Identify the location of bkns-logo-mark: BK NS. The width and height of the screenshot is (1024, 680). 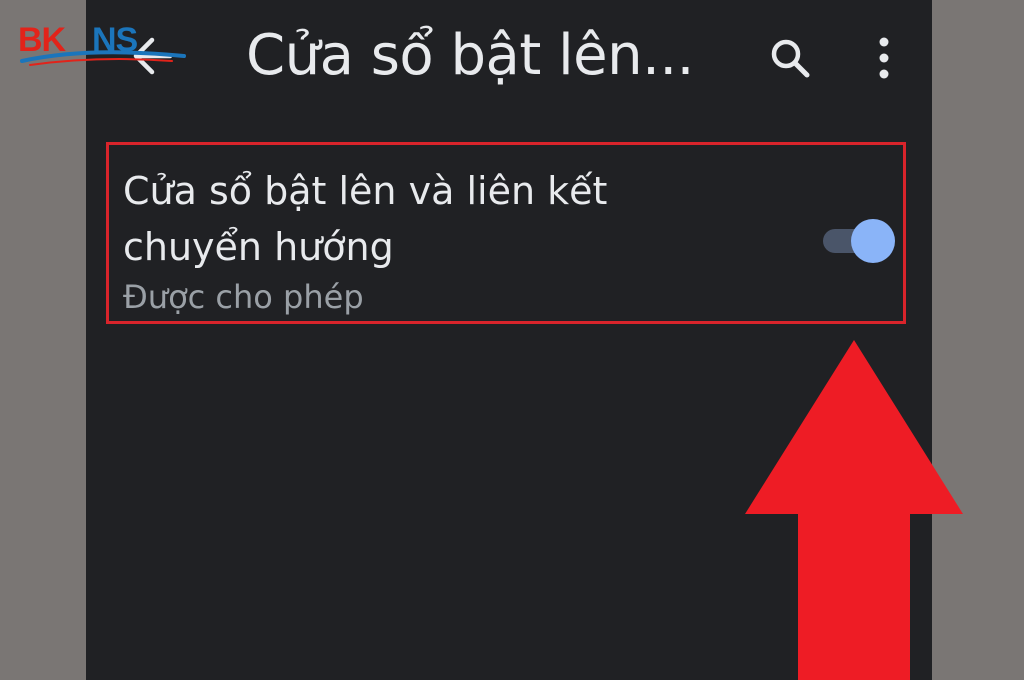
(102, 43).